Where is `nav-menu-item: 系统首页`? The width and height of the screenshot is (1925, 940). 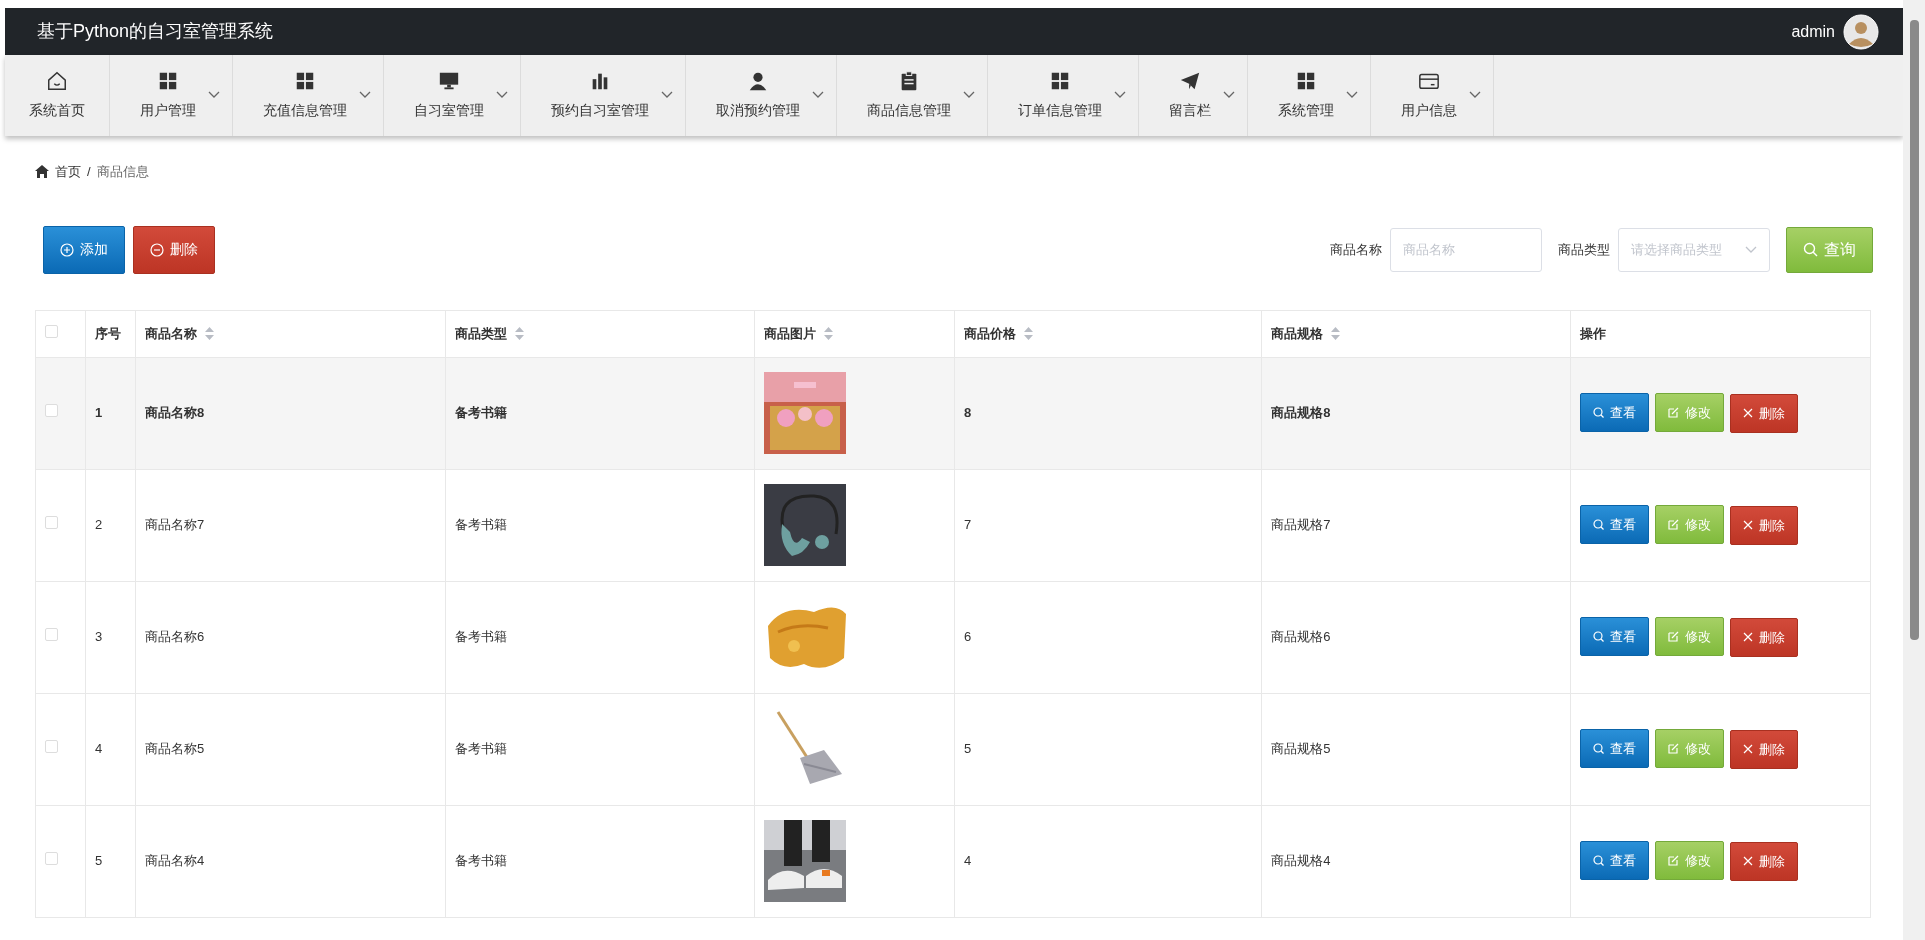
nav-menu-item: 系统首页 is located at coordinates (57, 95).